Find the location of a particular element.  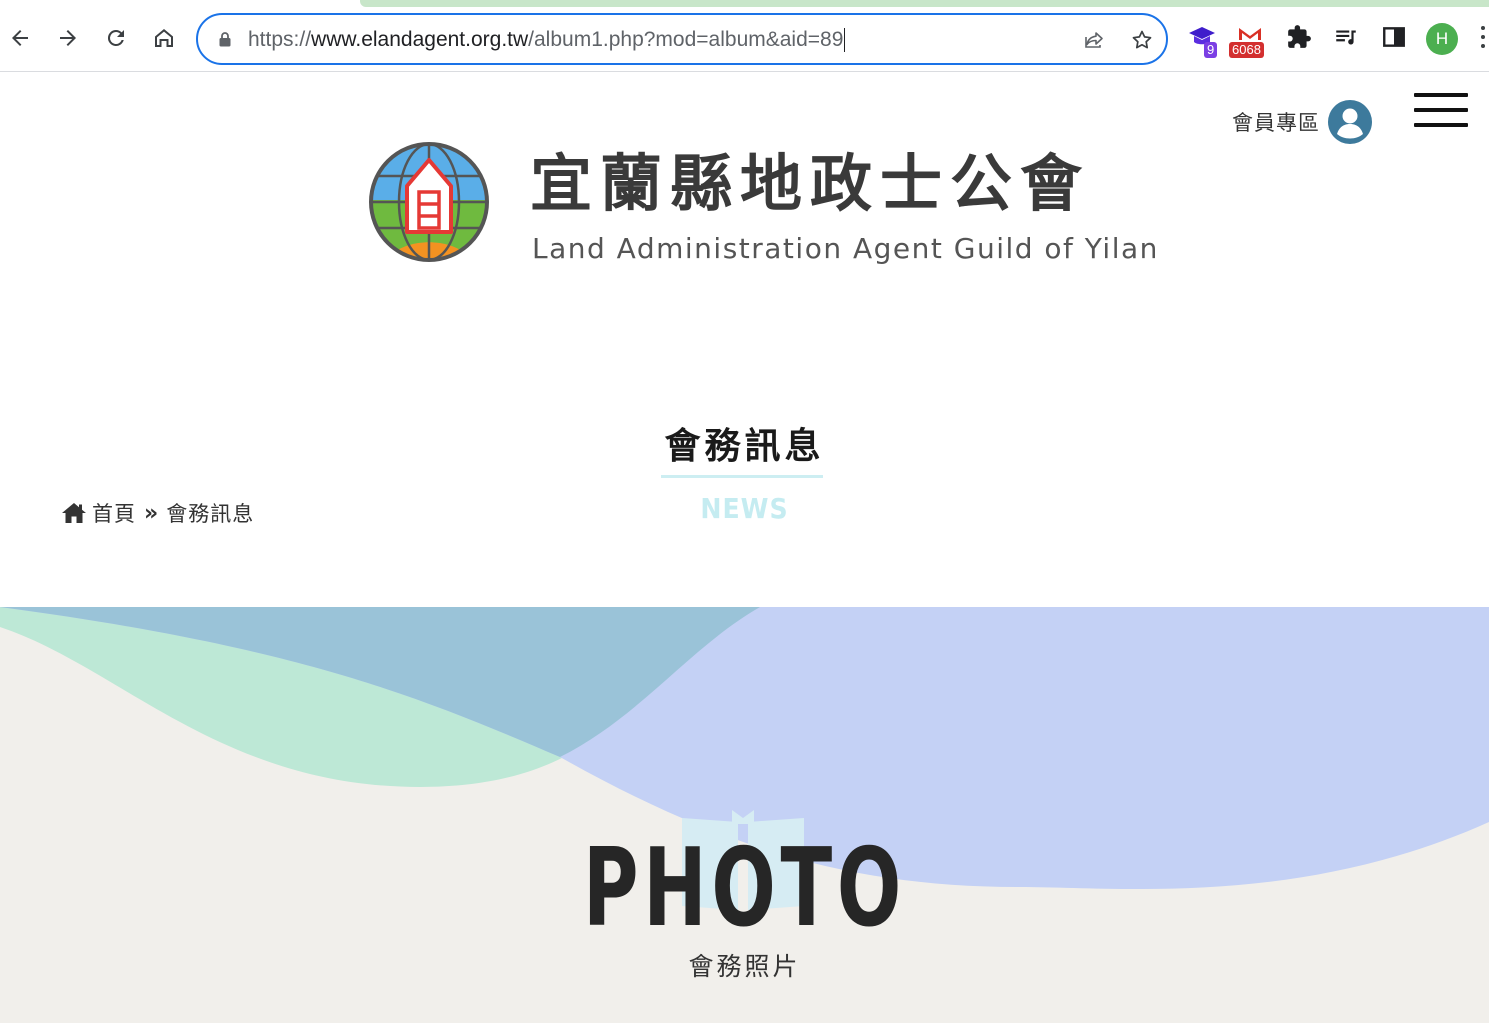

bookmark-star-icon is located at coordinates (1142, 40).